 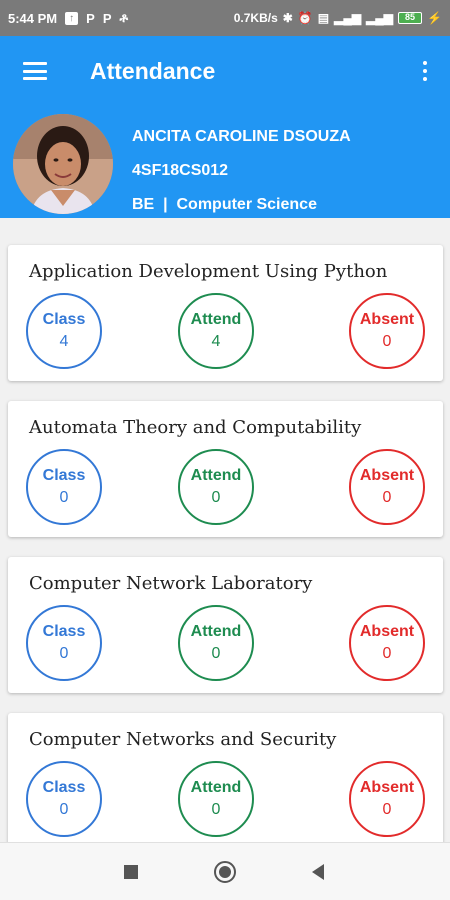 I want to click on network-speed: 0.7KB/s, so click(x=255, y=18).